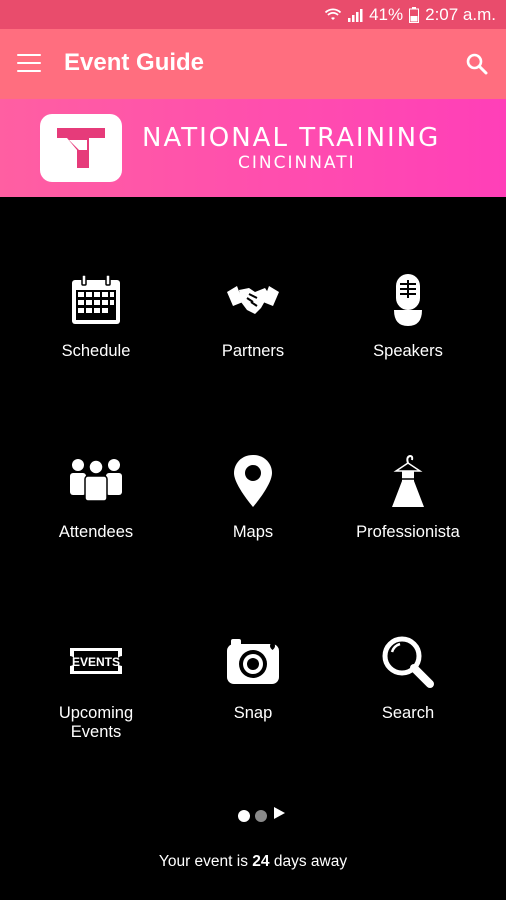 Image resolution: width=506 pixels, height=900 pixels. I want to click on page-dot, so click(261, 815).